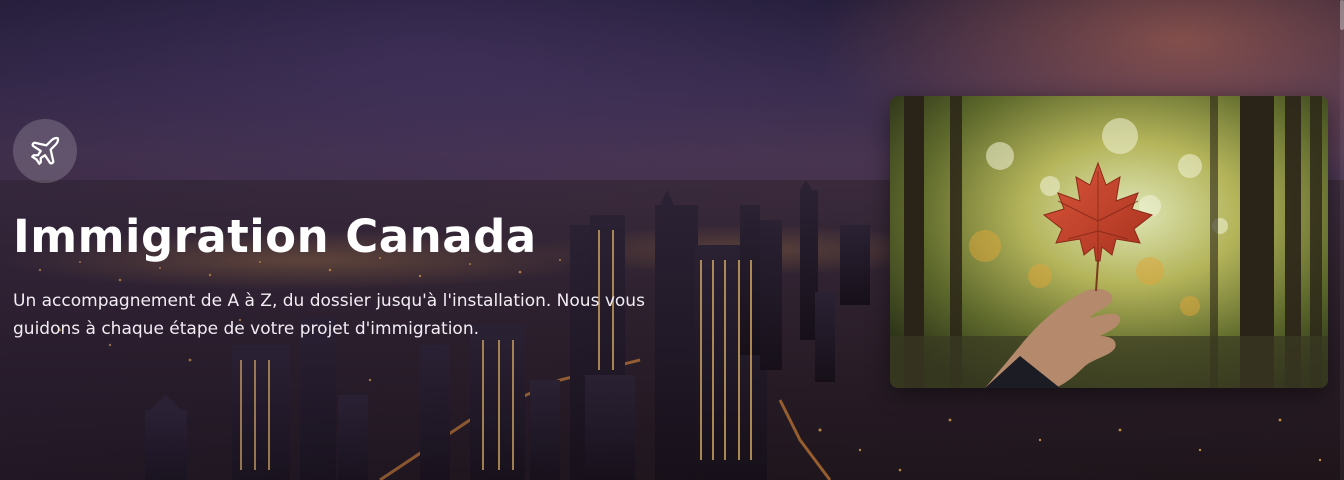  Describe the element at coordinates (1342, 15) in the screenshot. I see `scrollbar-thumb` at that location.